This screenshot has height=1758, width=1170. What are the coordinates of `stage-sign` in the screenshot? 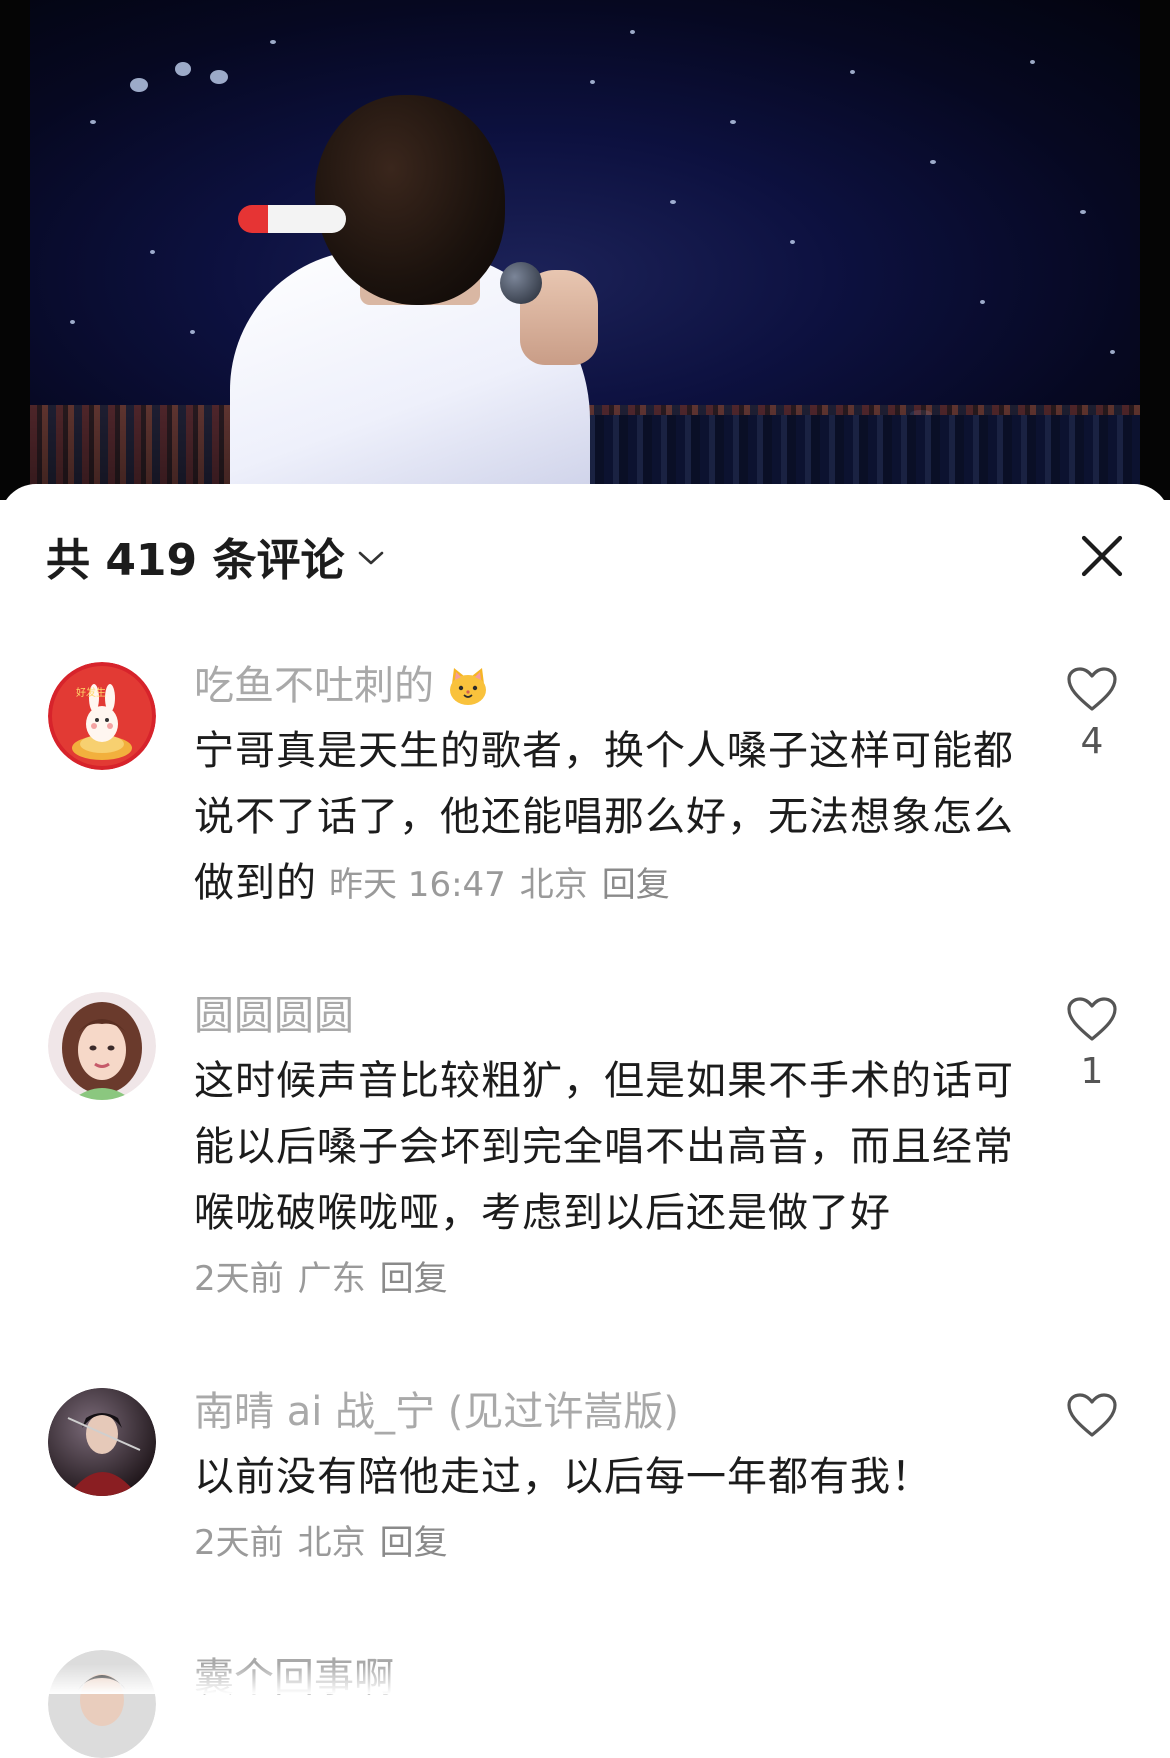 It's located at (292, 219).